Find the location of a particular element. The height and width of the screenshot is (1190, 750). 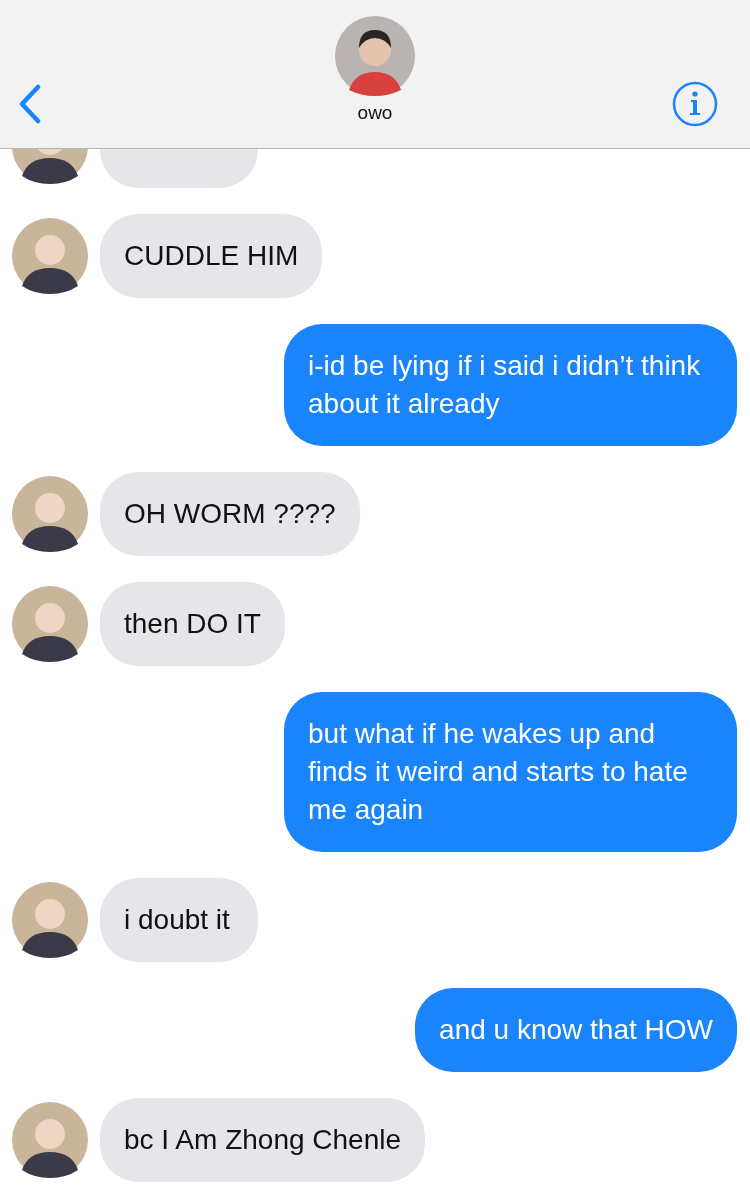

message-bubble: then DO IT is located at coordinates (192, 624).